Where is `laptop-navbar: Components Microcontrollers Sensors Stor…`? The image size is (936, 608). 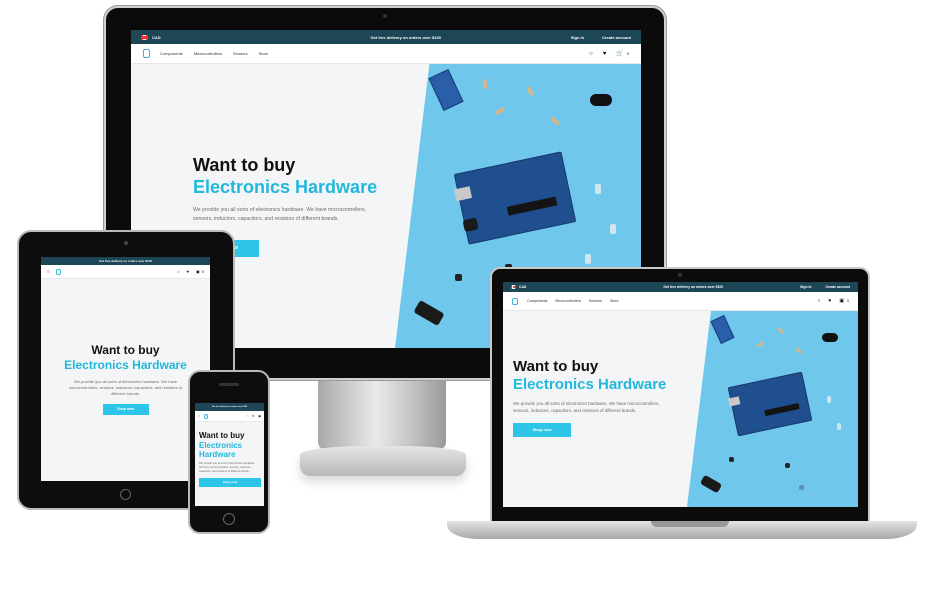
laptop-navbar: Components Microcontrollers Sensors Stor… is located at coordinates (680, 301).